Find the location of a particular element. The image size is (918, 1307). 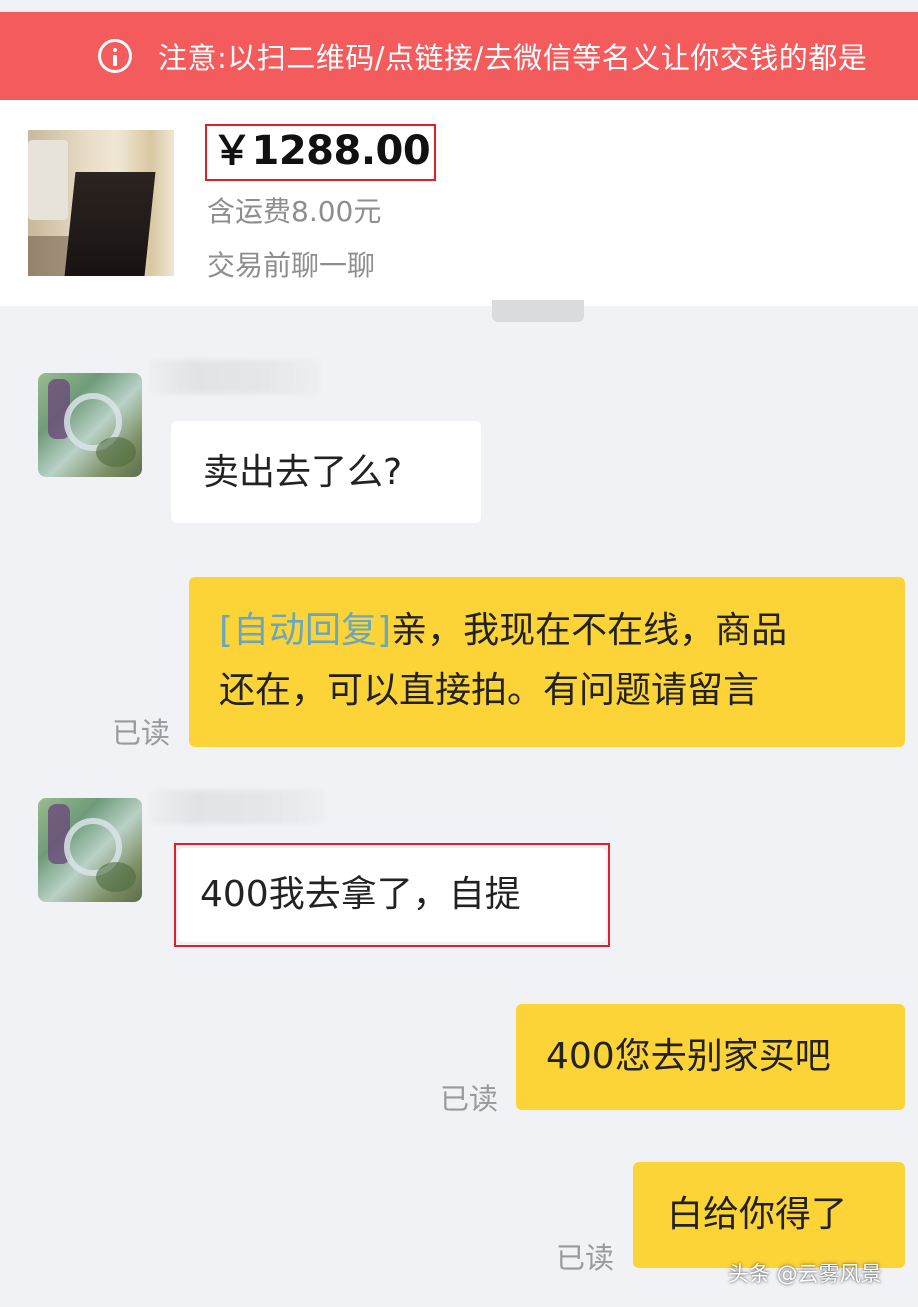

auto-reply-line-1: [自动回复]亲，我现在不在线，商品 is located at coordinates (562, 631).